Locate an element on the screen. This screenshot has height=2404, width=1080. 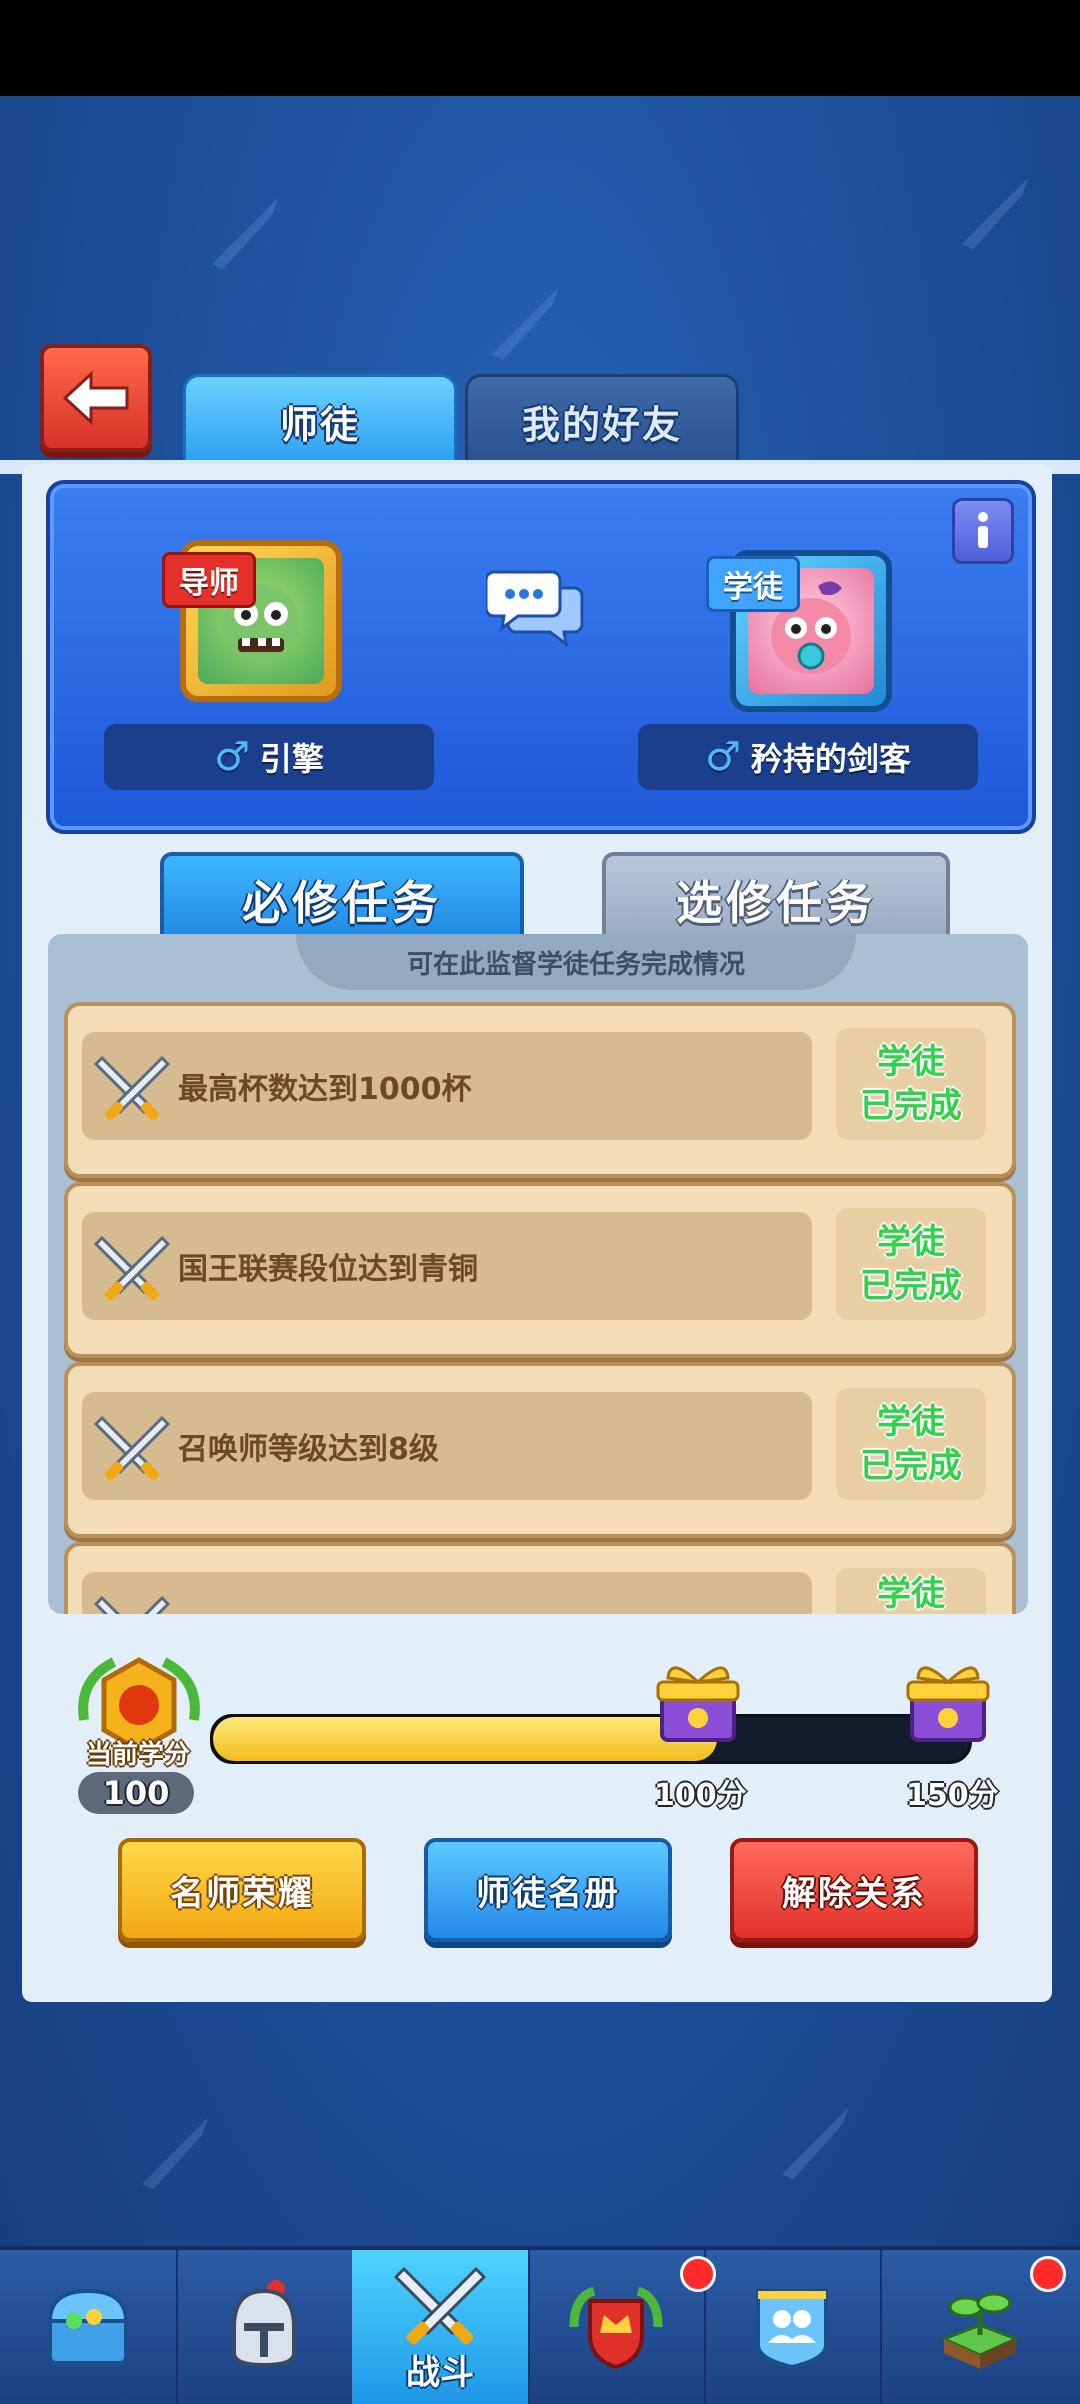
credit-label: 当前学分 is located at coordinates (137, 1755).